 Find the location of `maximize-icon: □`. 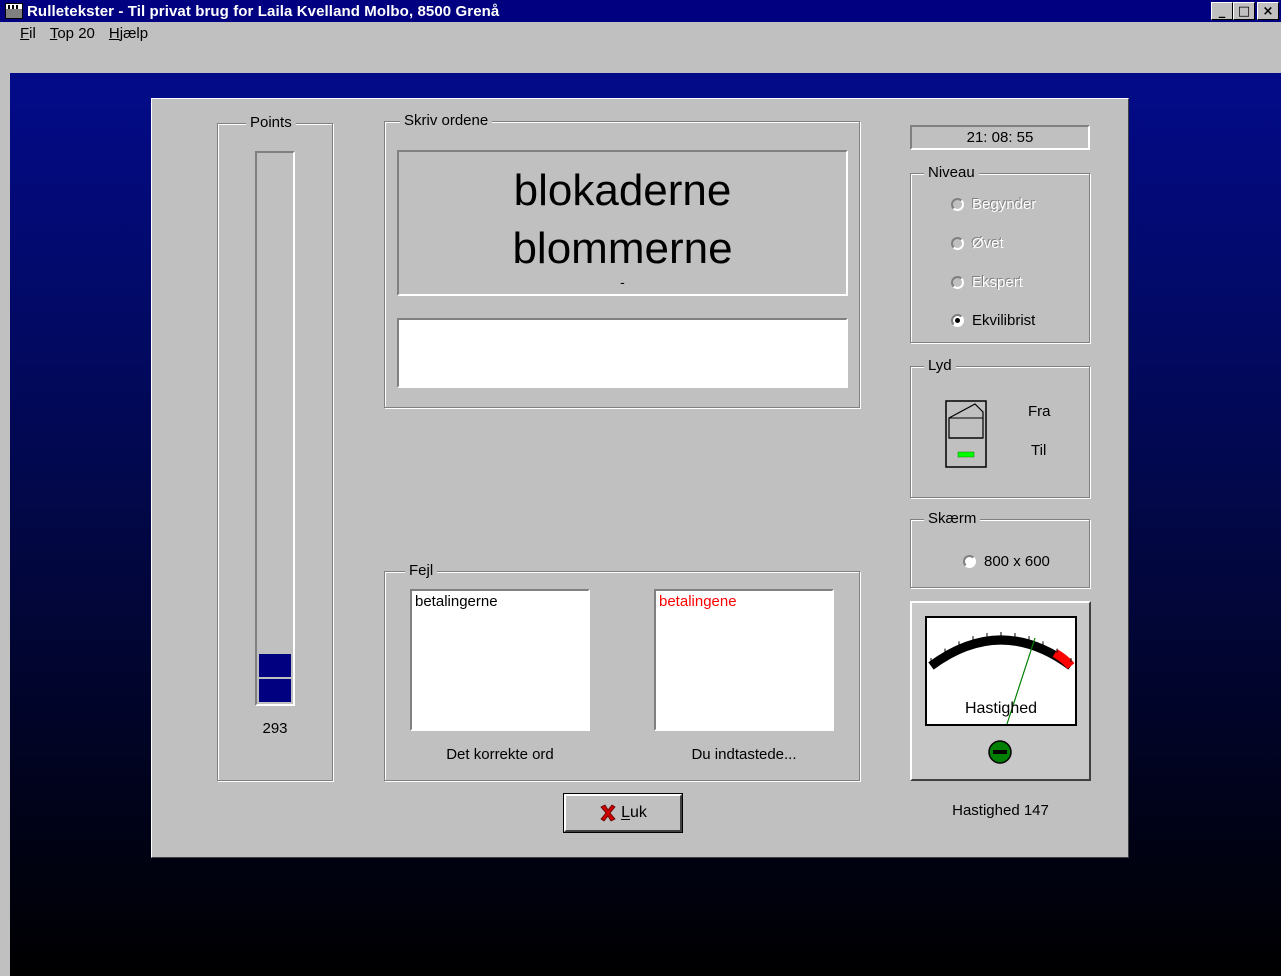

maximize-icon: □ is located at coordinates (1244, 11).